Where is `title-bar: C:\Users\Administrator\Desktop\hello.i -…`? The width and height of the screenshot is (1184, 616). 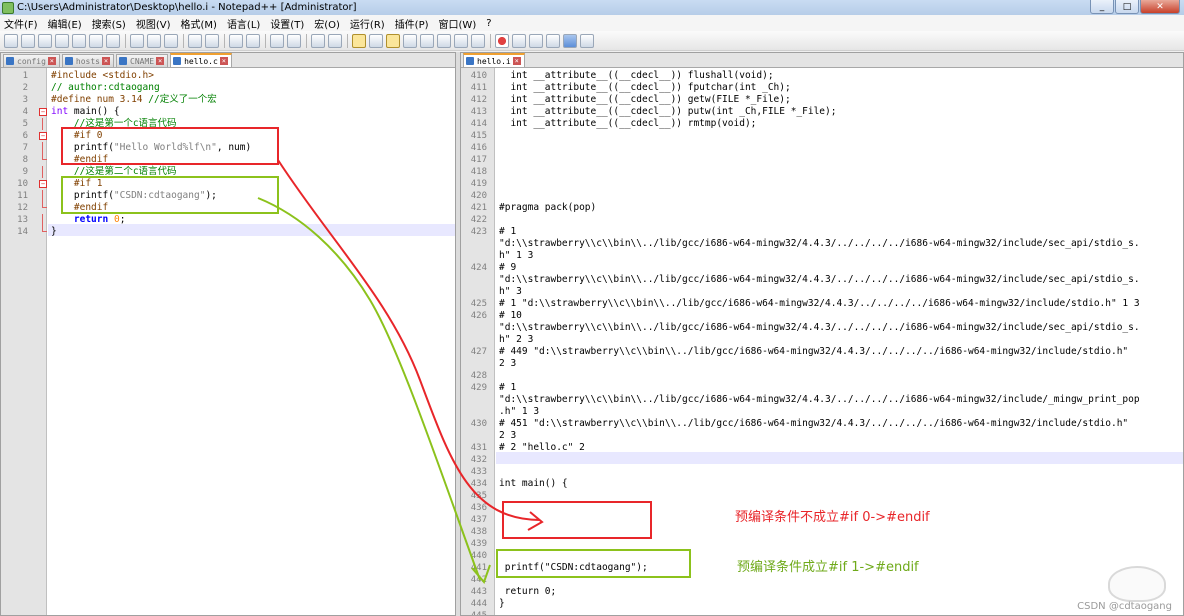 title-bar: C:\Users\Administrator\Desktop\hello.i -… is located at coordinates (592, 7).